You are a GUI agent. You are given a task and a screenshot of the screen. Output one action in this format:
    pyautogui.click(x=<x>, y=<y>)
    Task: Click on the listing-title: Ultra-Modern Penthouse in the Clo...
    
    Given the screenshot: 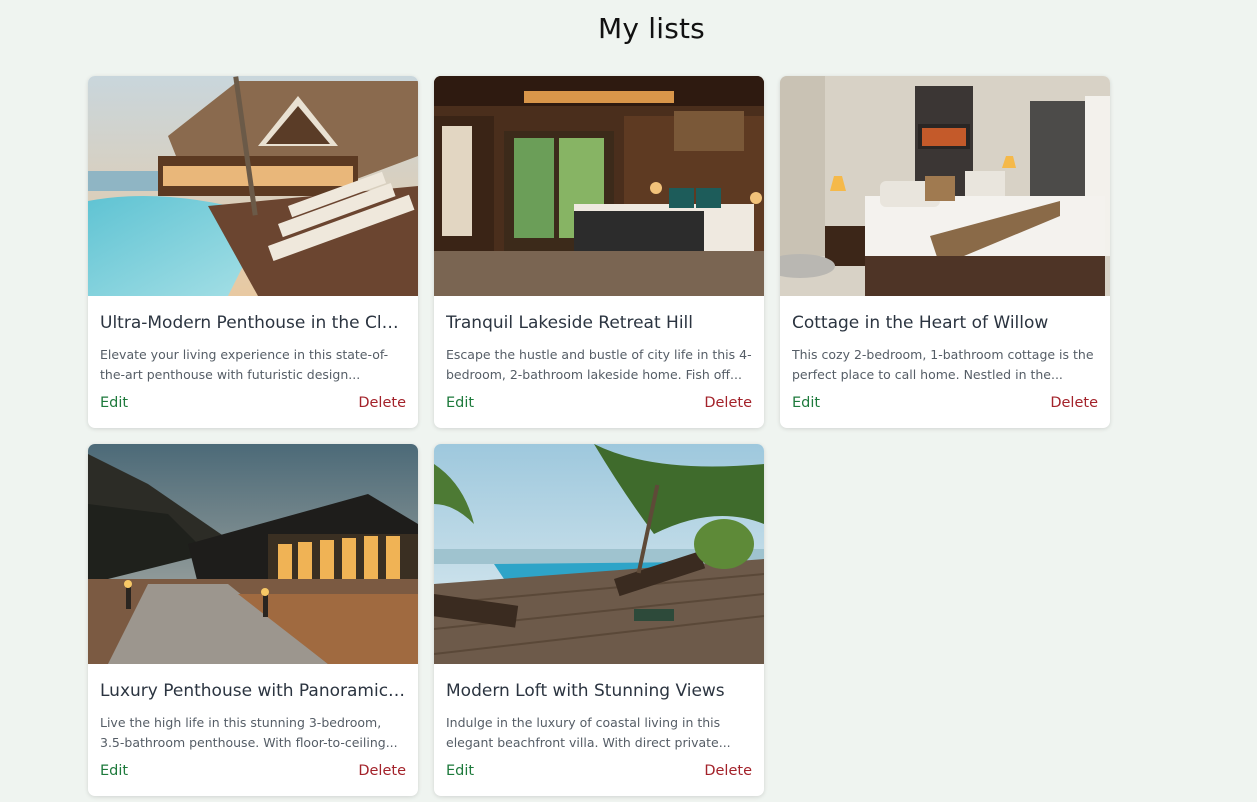 What is the action you would take?
    pyautogui.click(x=253, y=323)
    